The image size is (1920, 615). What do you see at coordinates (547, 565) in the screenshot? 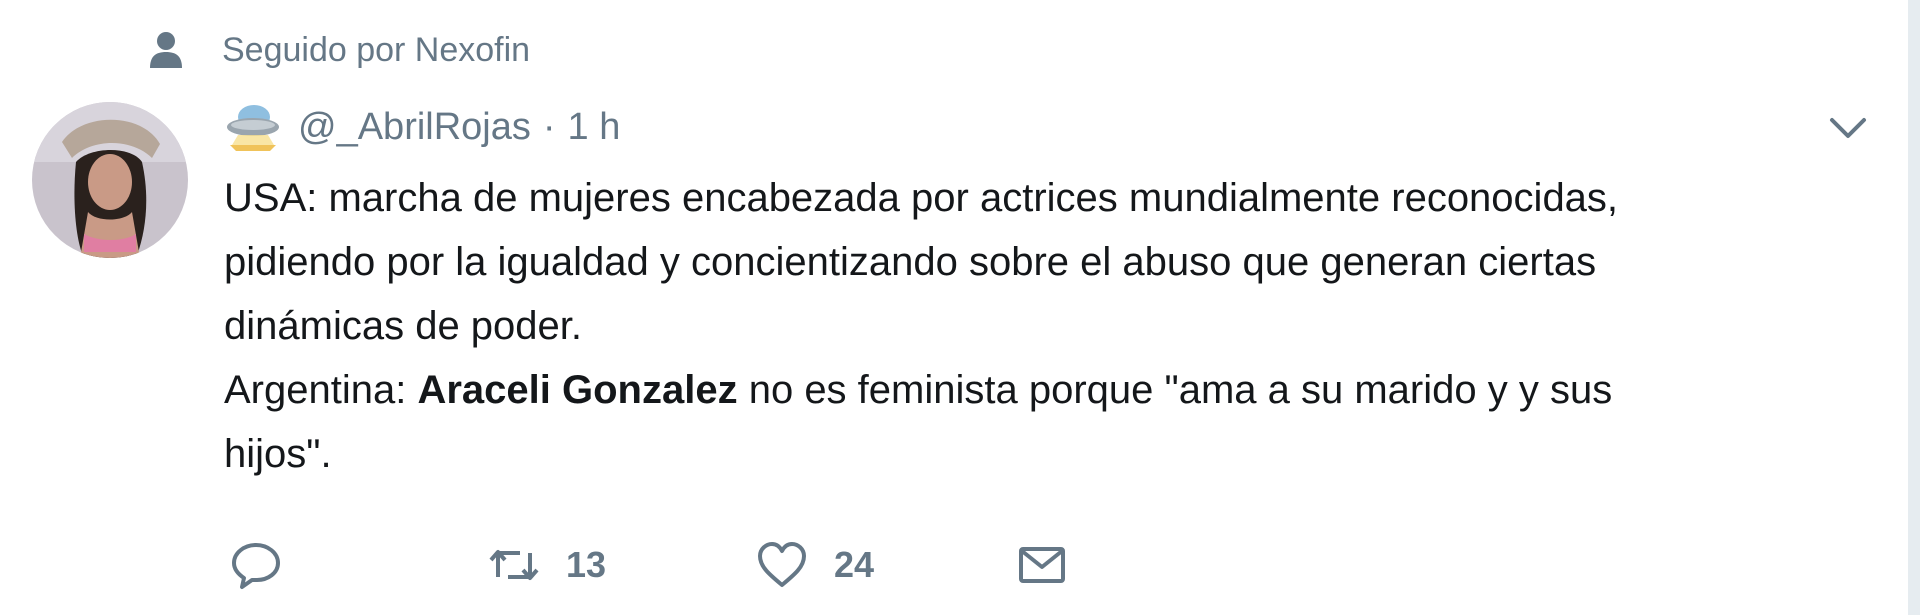
I see `retweet-button: 13` at bounding box center [547, 565].